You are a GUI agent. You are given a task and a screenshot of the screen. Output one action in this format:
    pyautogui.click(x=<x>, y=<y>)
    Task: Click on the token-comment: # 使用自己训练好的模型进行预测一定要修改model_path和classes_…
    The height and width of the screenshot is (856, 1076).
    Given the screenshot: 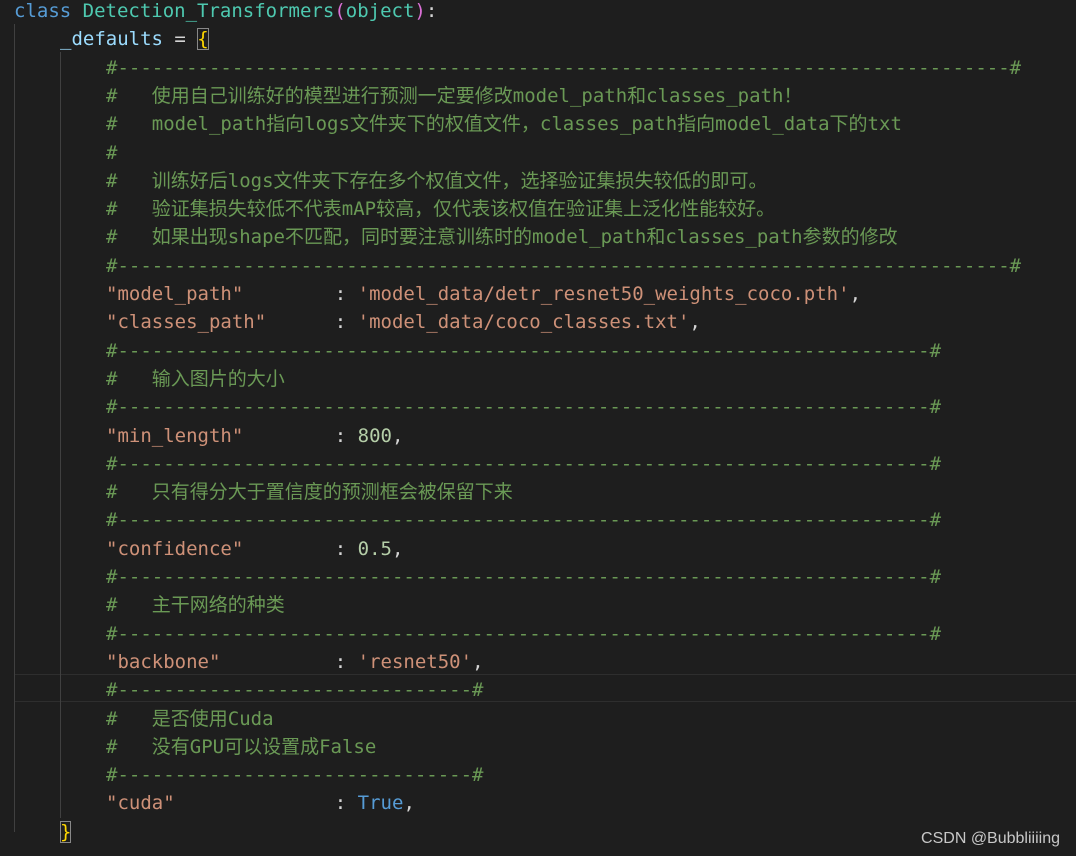 What is the action you would take?
    pyautogui.click(x=454, y=95)
    